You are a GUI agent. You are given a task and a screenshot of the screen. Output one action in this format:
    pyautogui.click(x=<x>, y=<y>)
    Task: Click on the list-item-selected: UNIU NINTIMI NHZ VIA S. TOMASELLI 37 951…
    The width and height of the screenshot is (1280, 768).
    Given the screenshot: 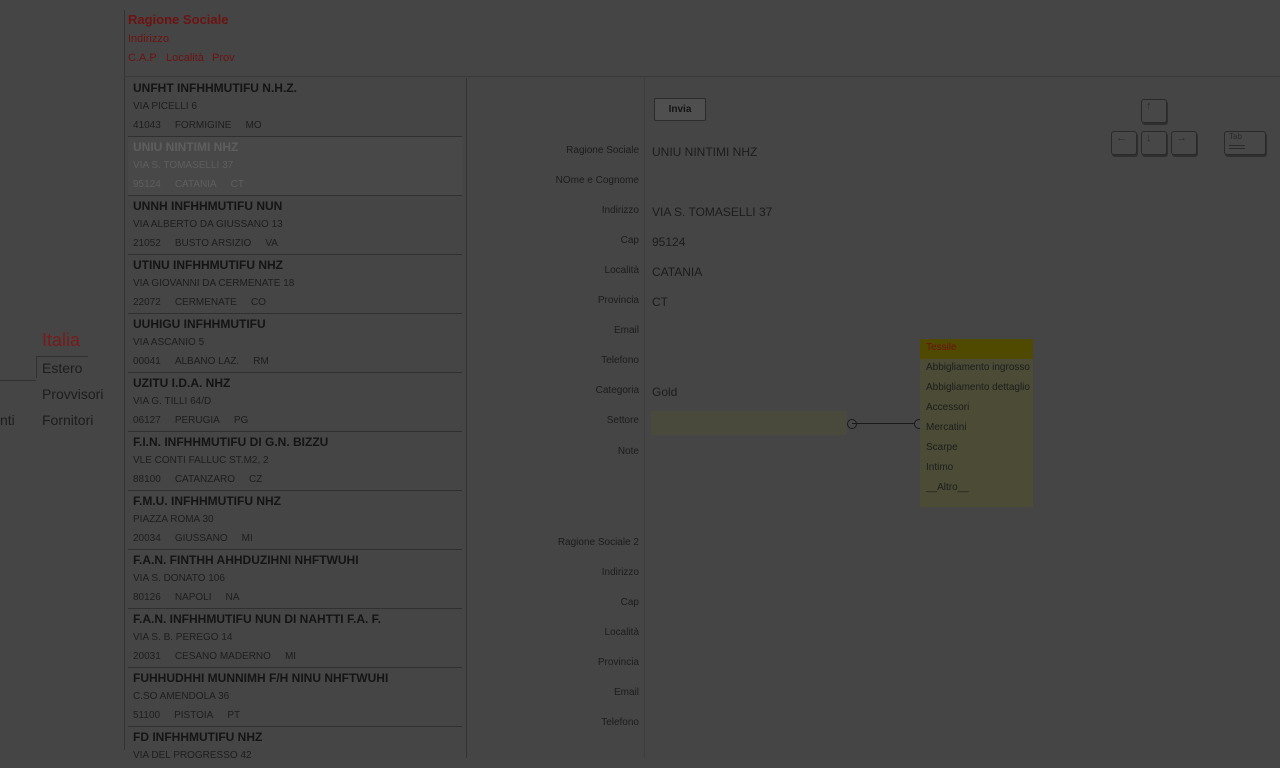 What is the action you would take?
    pyautogui.click(x=295, y=166)
    